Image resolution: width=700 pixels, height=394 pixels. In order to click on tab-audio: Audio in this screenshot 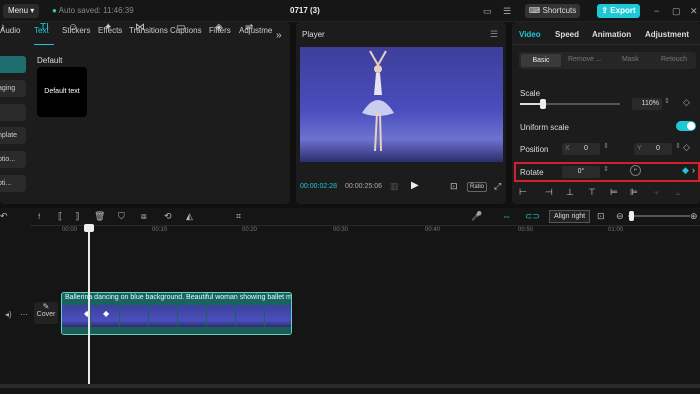, I will do `click(10, 30)`.